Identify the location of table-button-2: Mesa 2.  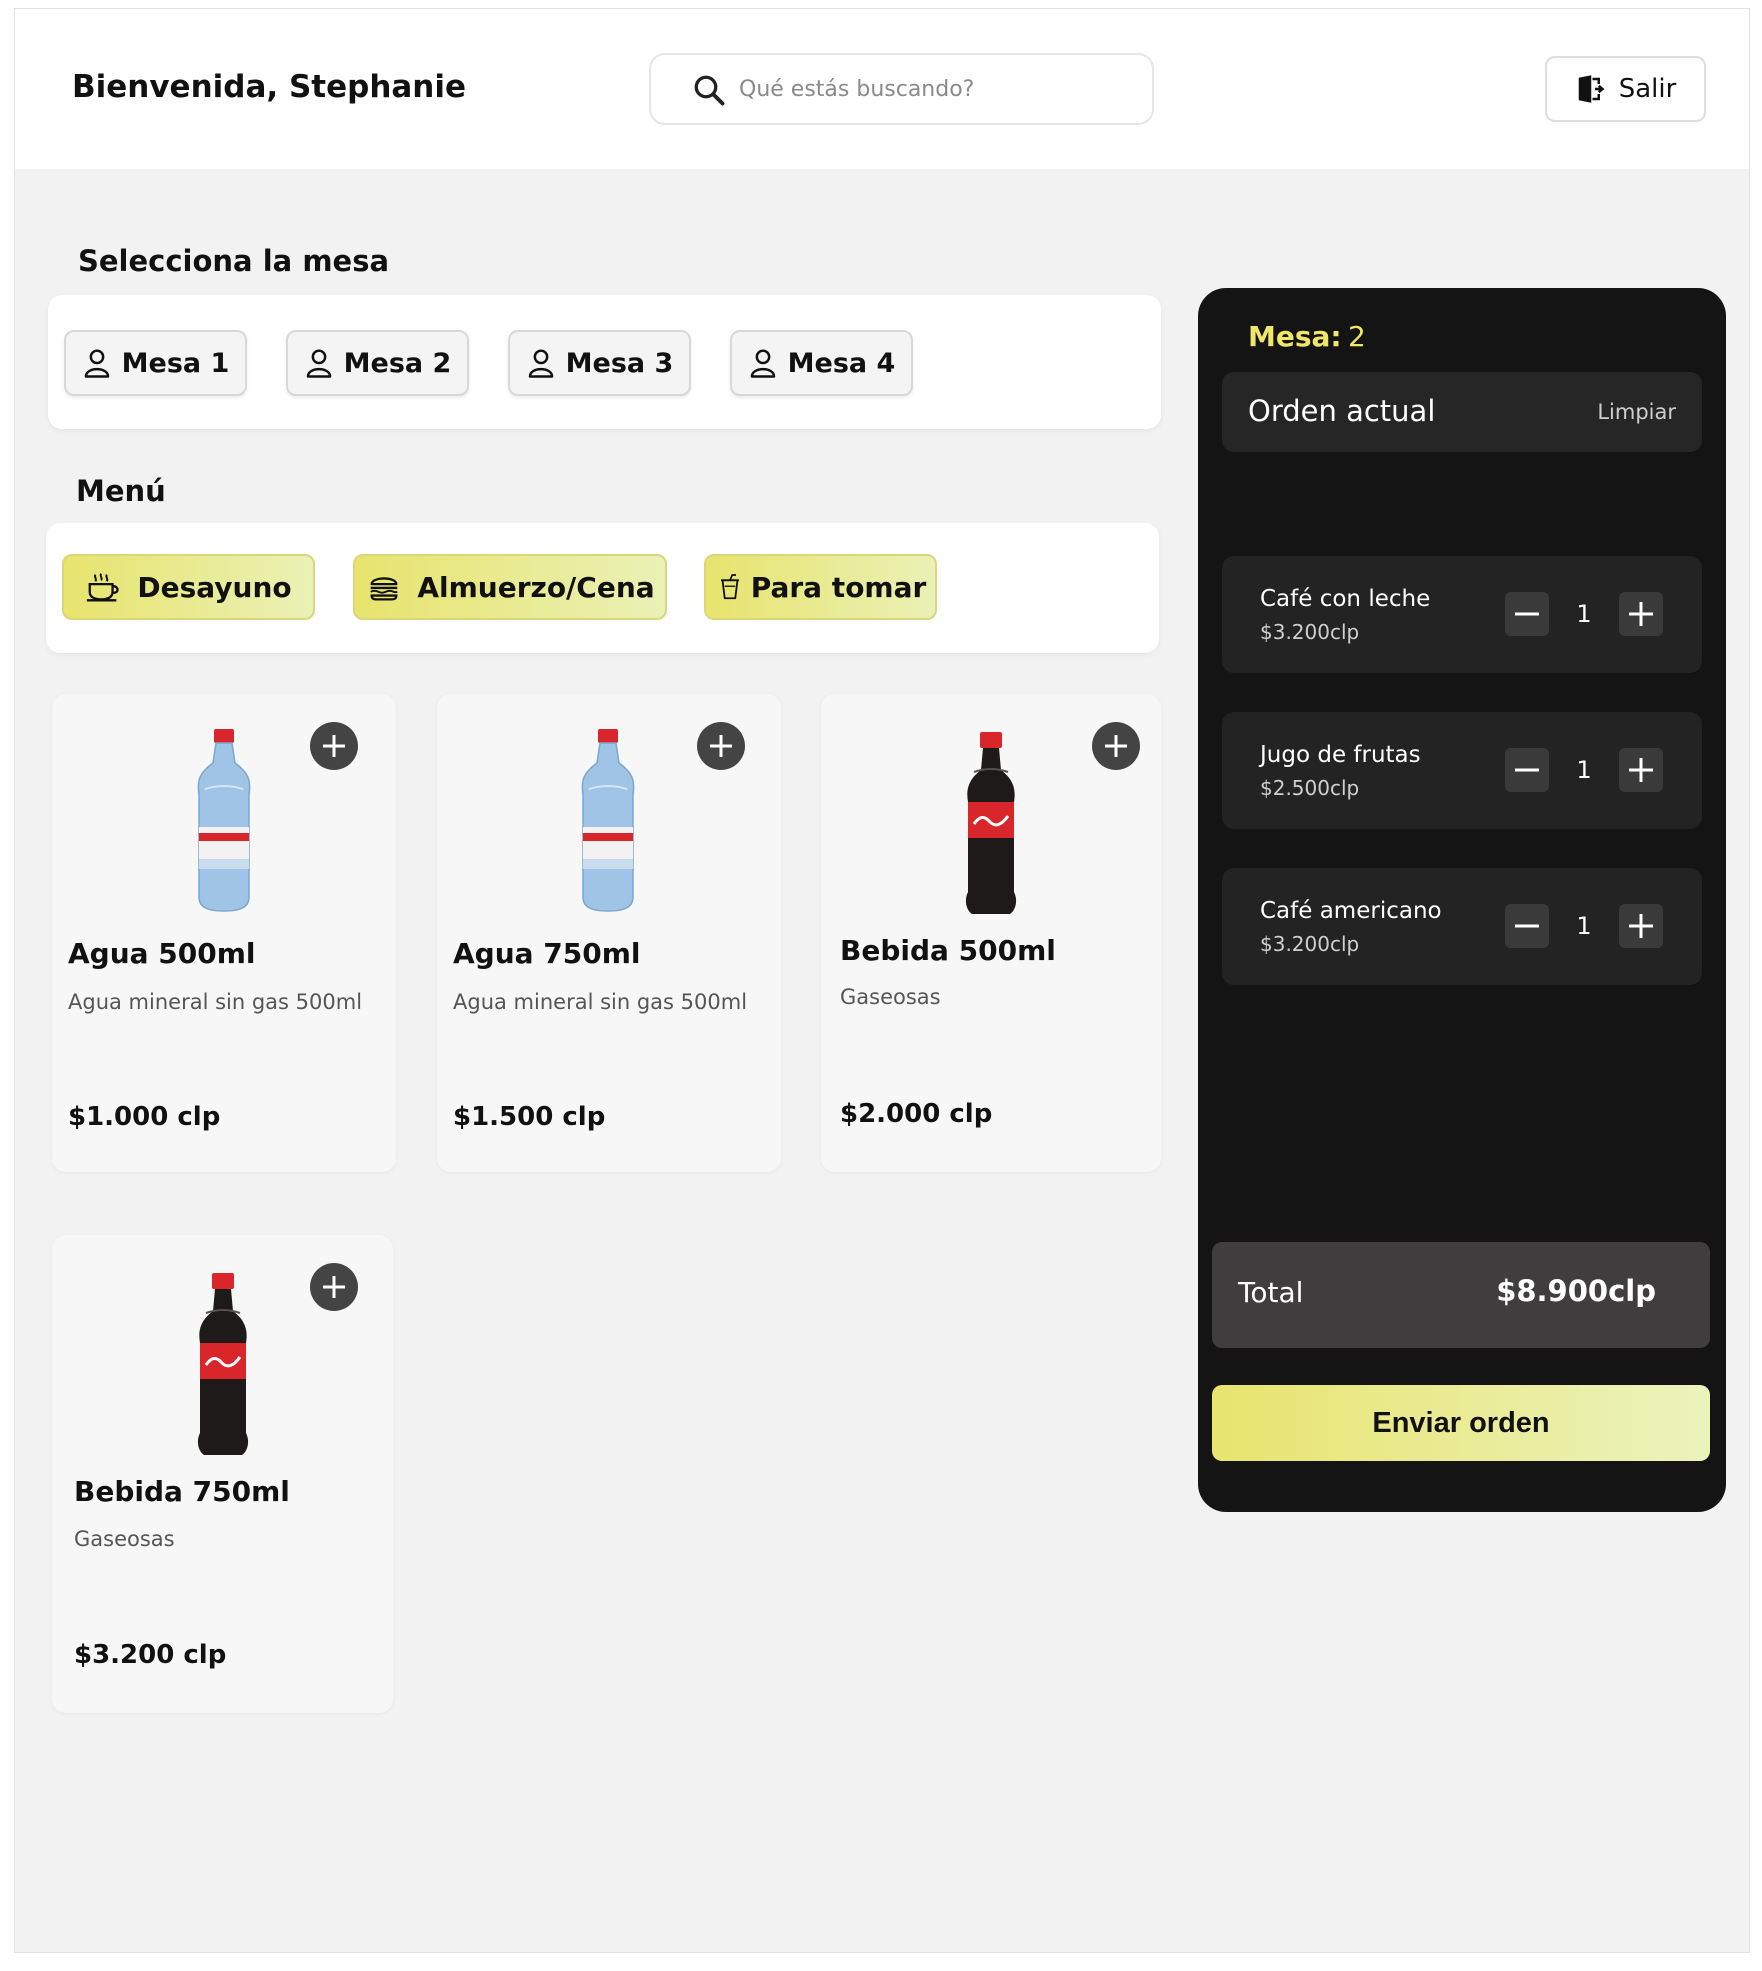
(377, 363).